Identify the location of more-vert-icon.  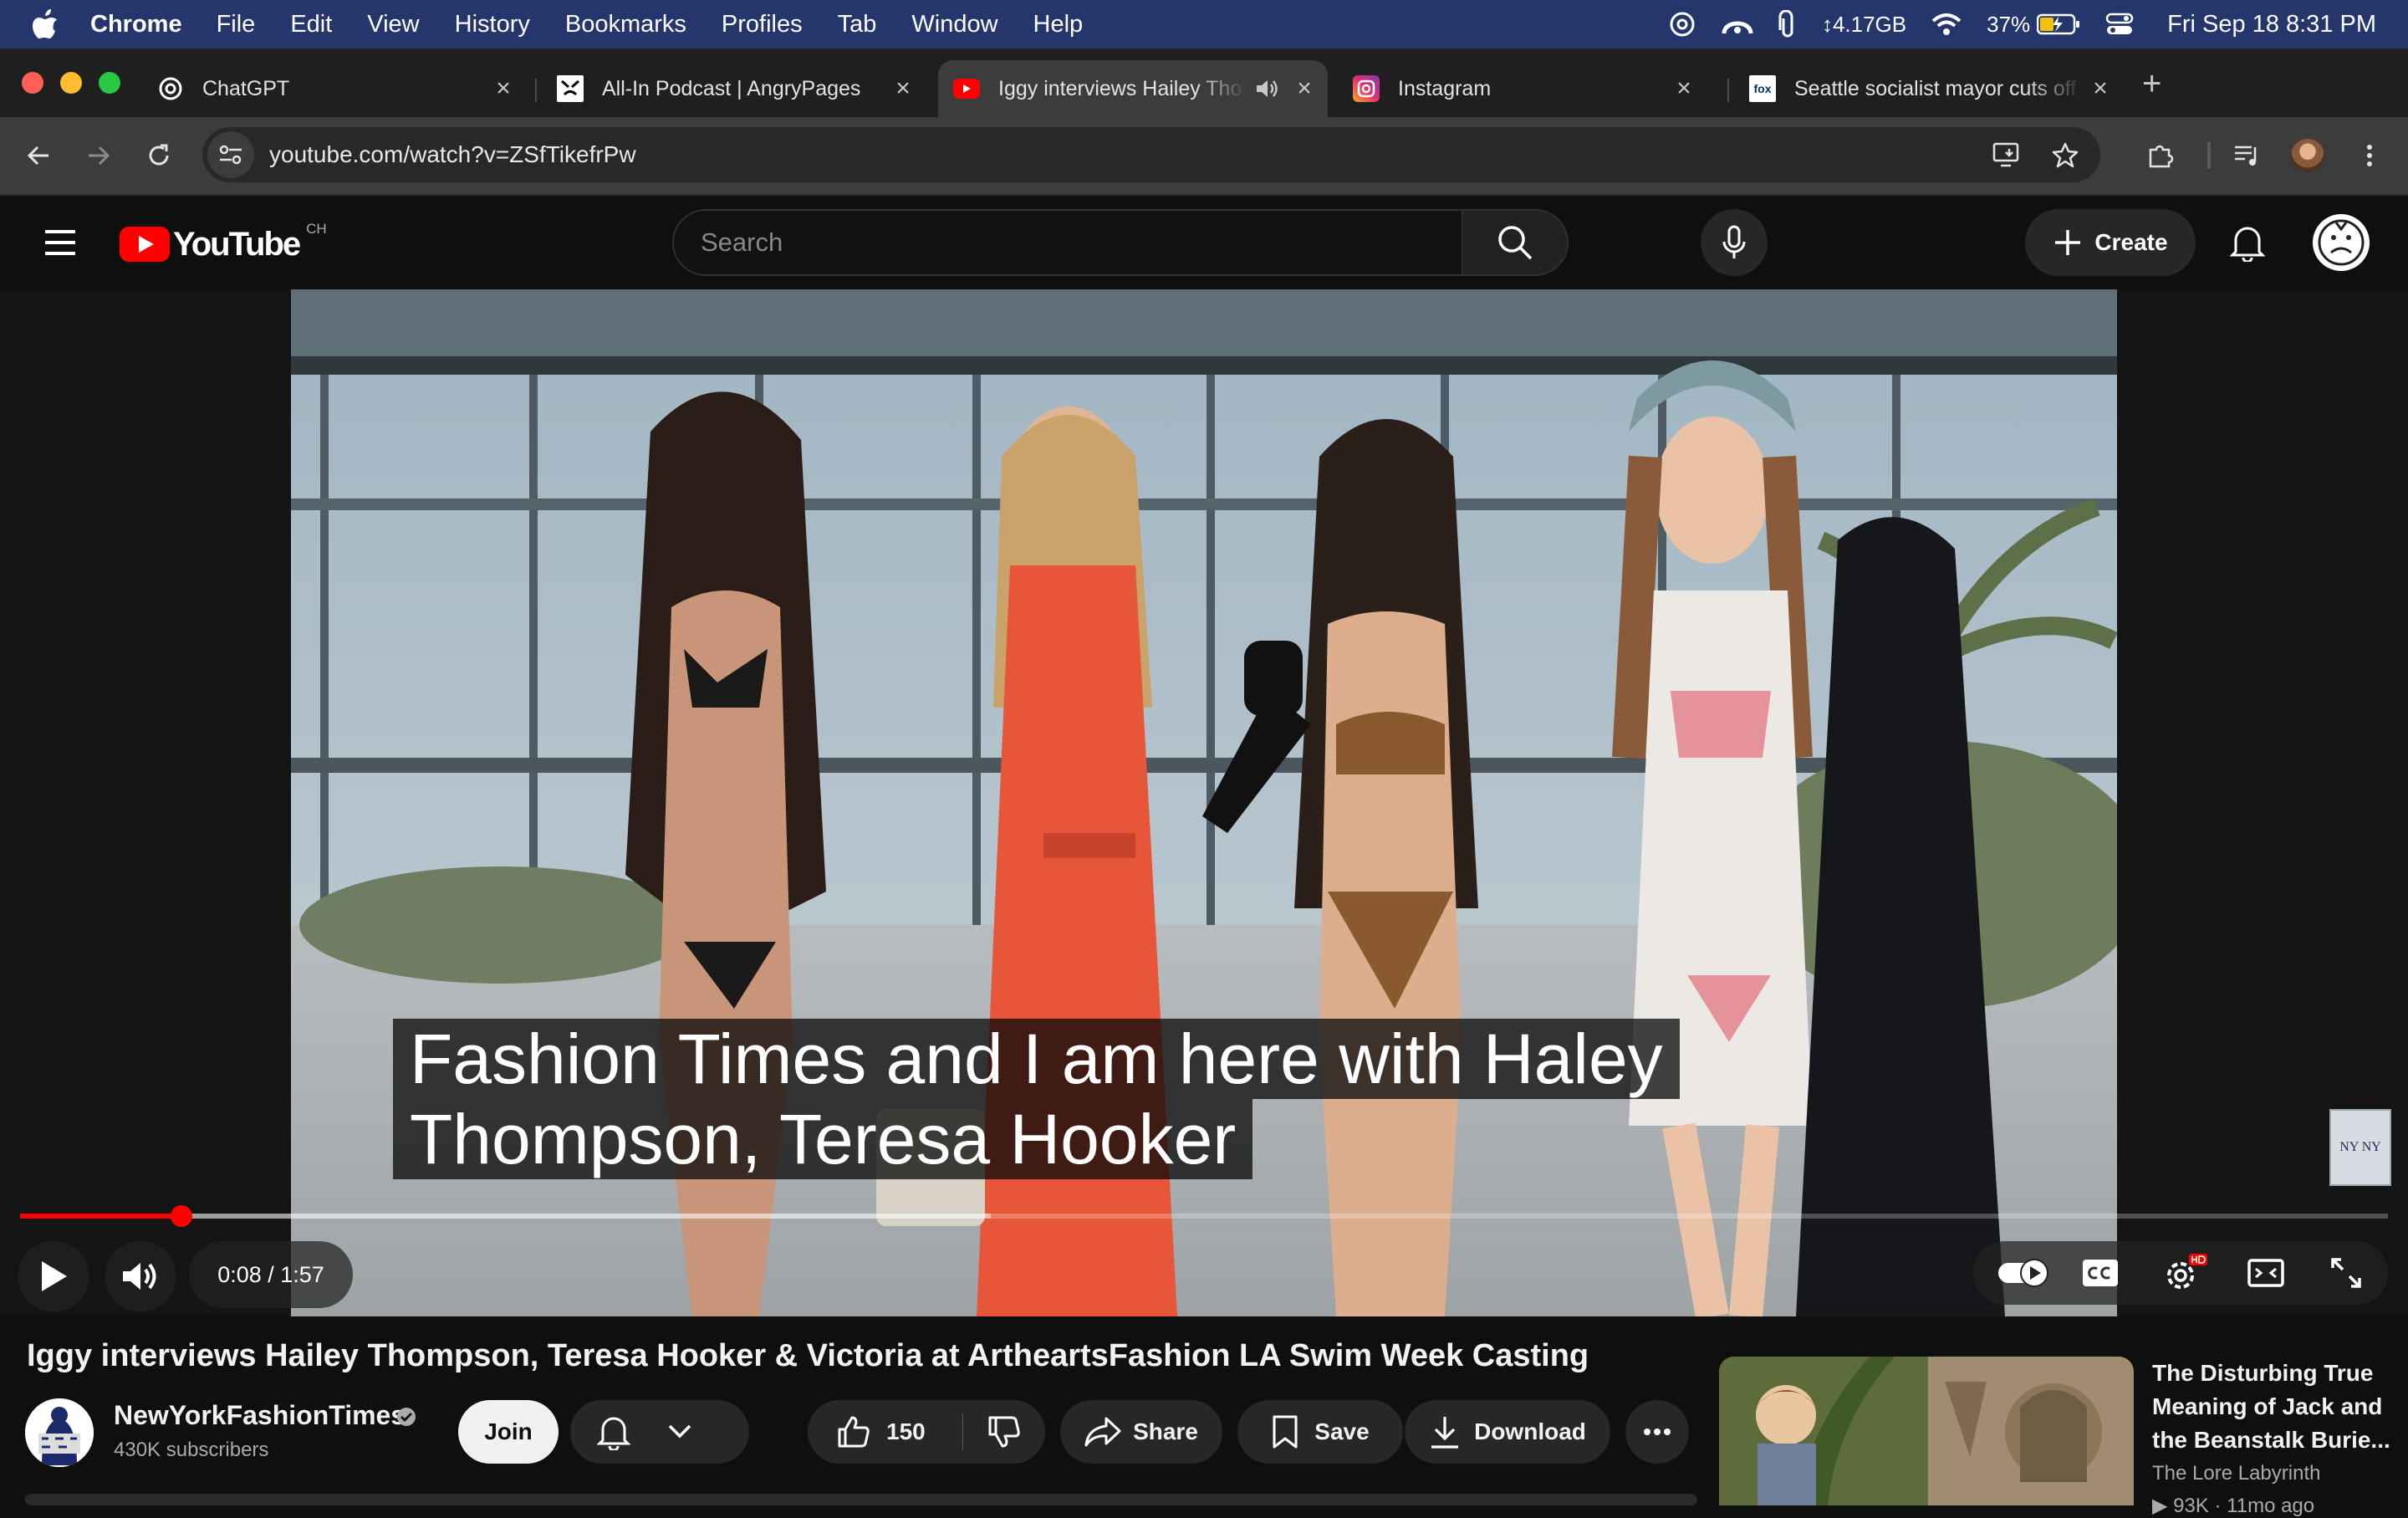
(2369, 155).